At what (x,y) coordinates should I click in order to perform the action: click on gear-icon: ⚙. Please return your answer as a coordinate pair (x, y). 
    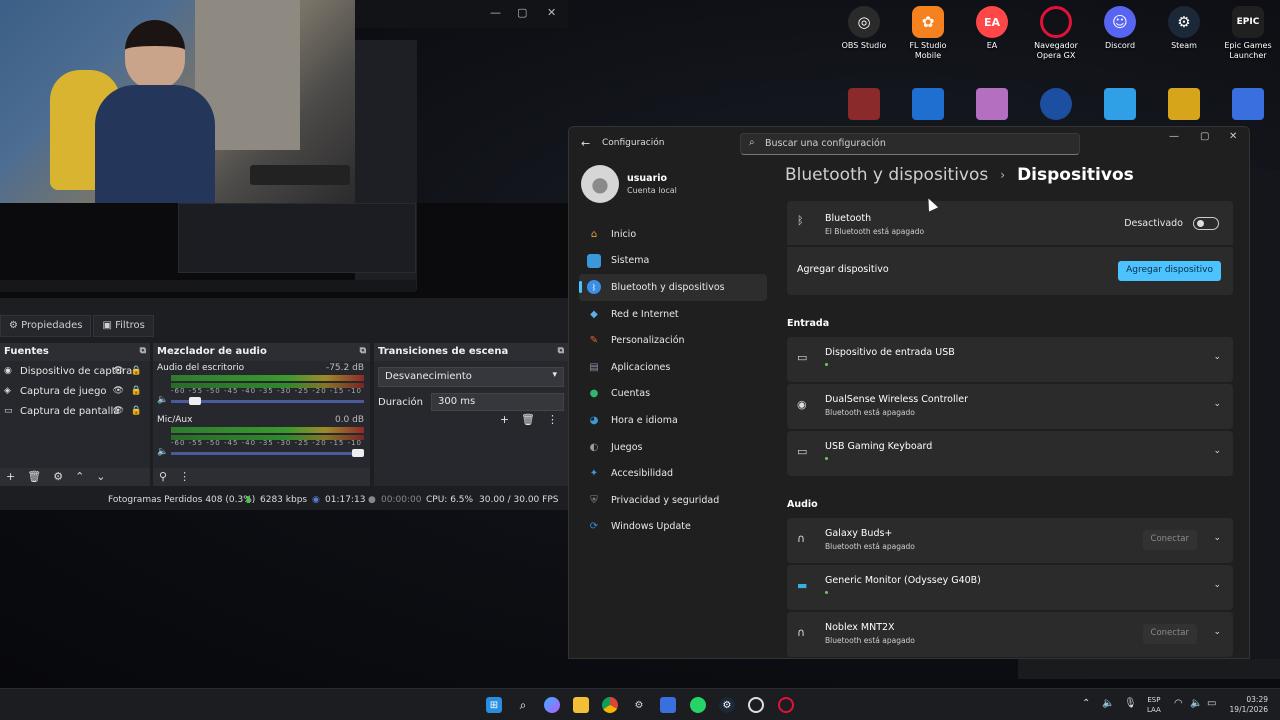
    Looking at the image, I should click on (58, 477).